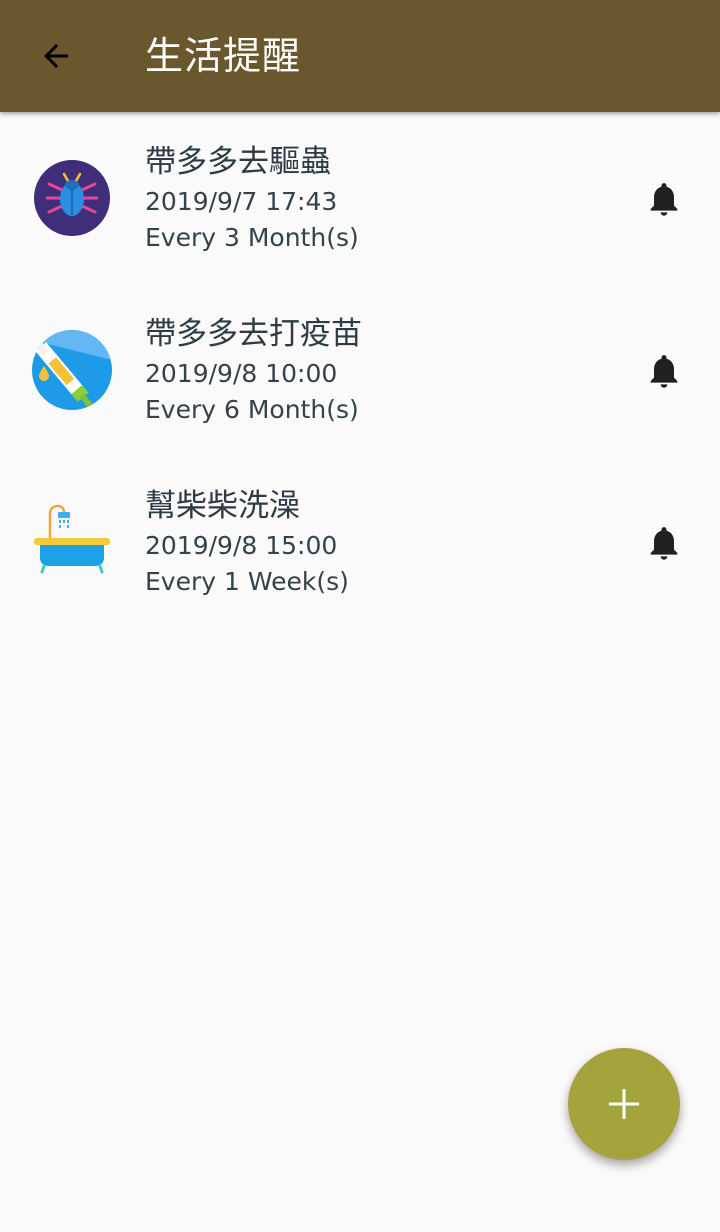 This screenshot has width=720, height=1232. I want to click on add-reminder-button, so click(624, 1104).